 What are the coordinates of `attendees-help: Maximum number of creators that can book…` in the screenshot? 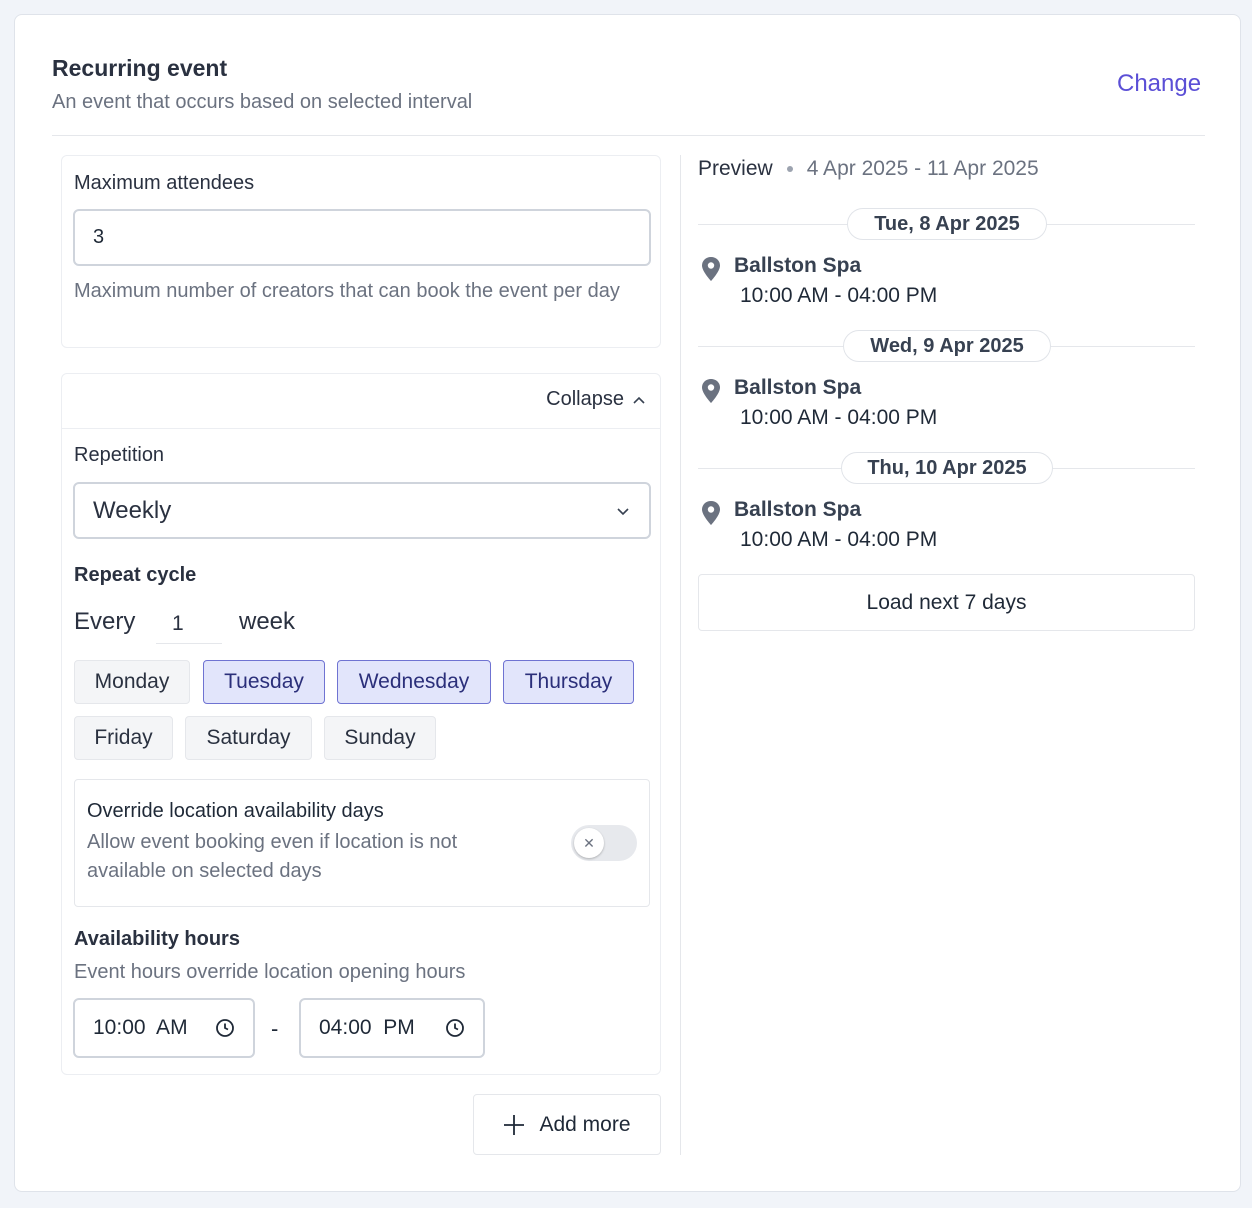 It's located at (347, 291).